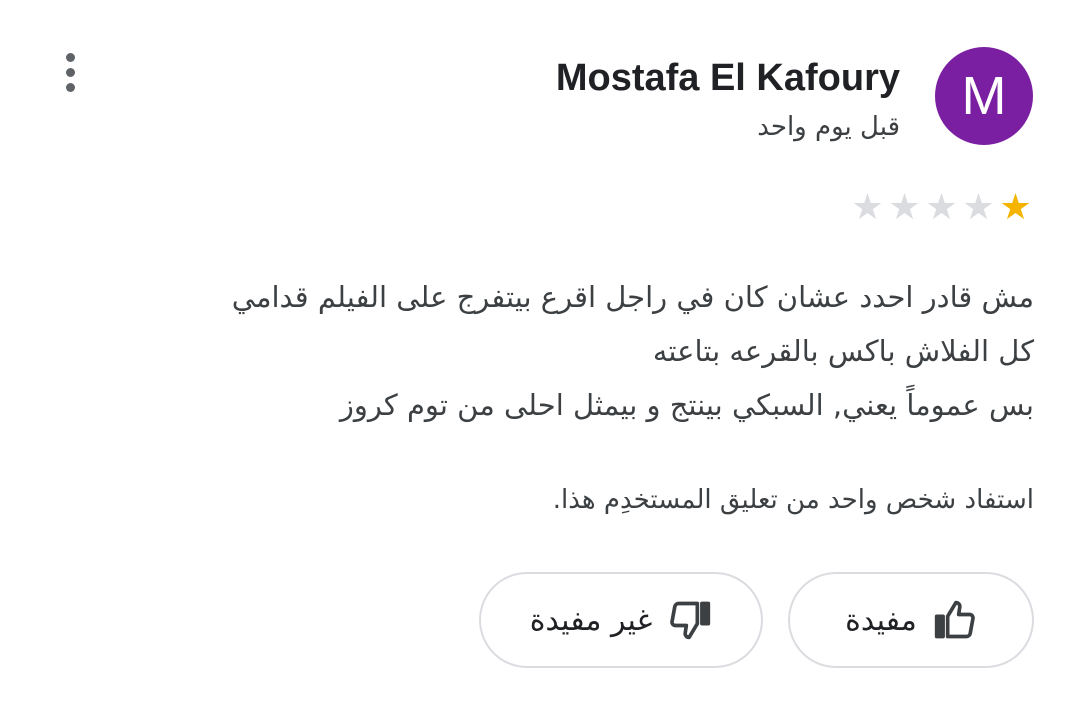 This screenshot has height=703, width=1080. I want to click on thumb-up-icon, so click(955, 620).